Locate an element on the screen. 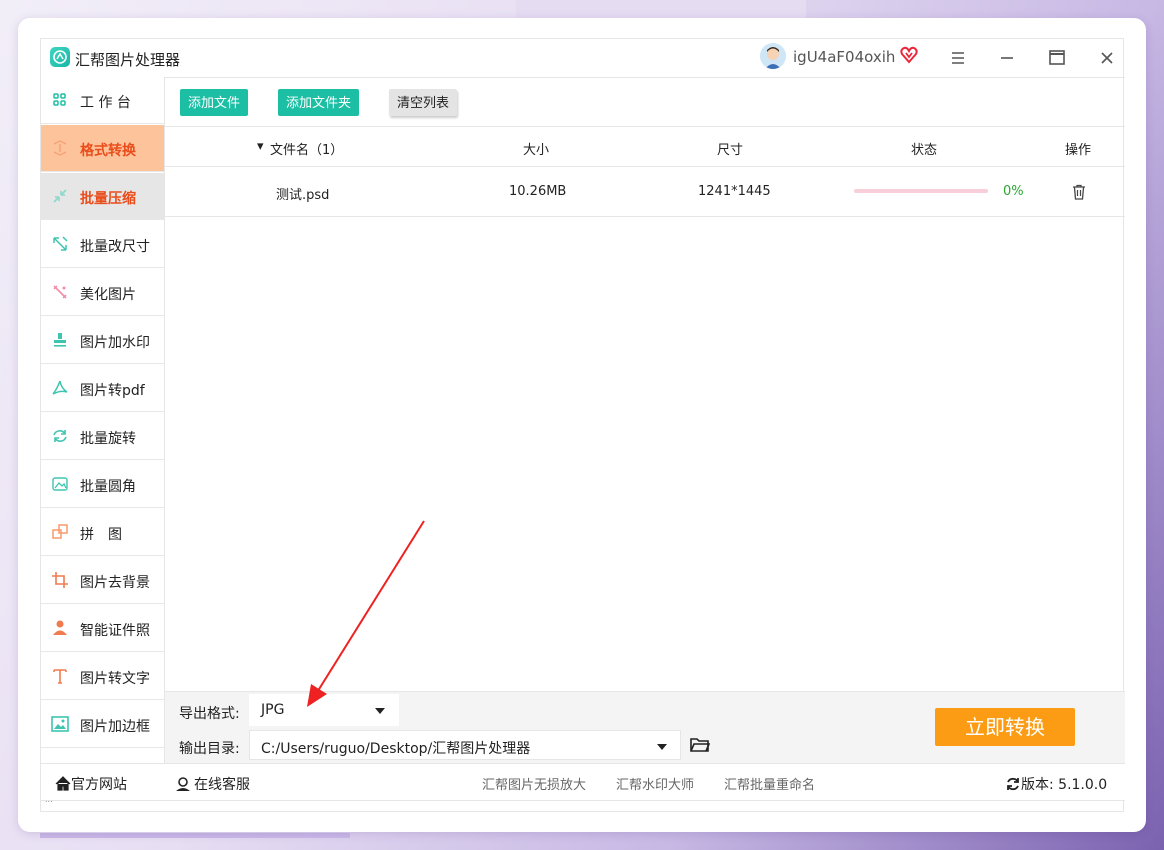 The height and width of the screenshot is (850, 1164). sort-desc-icon: ▾ is located at coordinates (260, 146).